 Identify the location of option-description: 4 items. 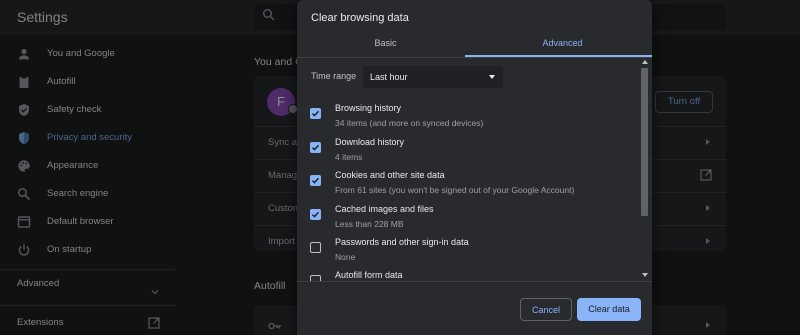
(349, 157).